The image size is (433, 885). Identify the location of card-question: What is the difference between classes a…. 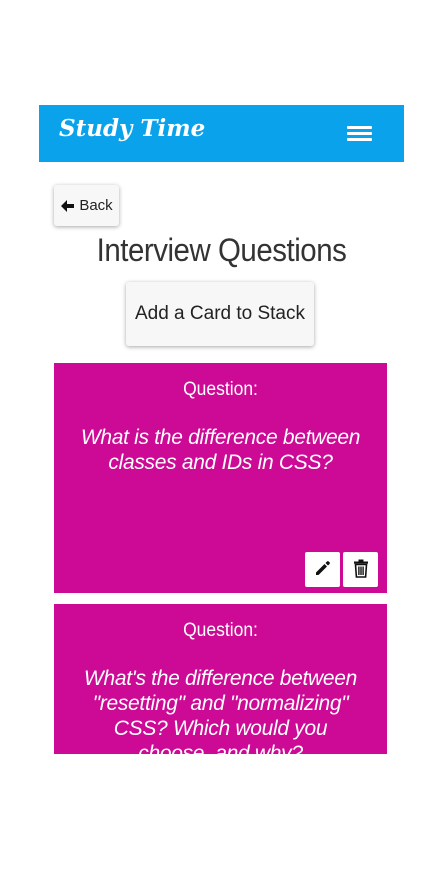
(220, 450).